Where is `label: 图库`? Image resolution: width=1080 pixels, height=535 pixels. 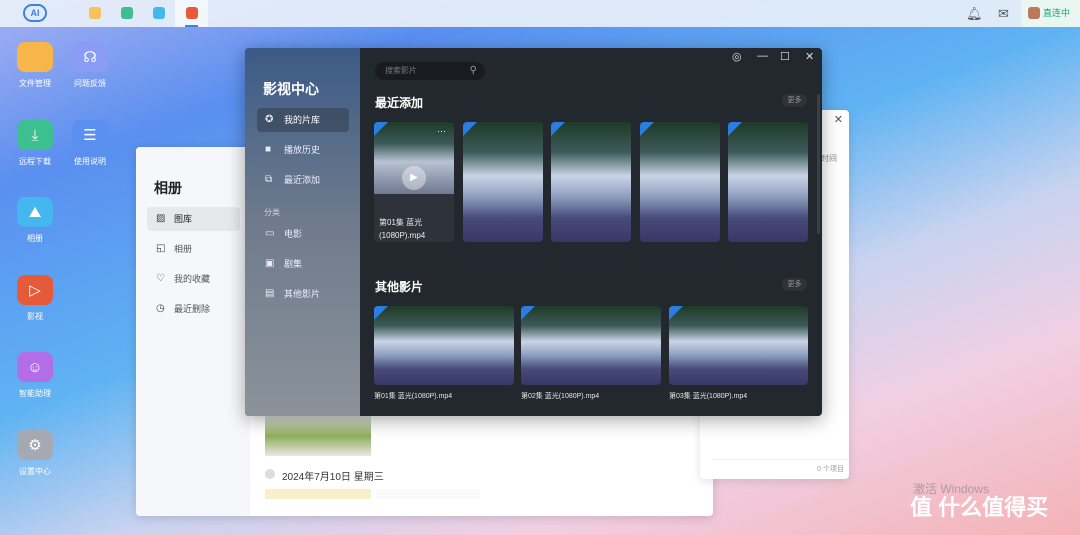 label: 图库 is located at coordinates (183, 219).